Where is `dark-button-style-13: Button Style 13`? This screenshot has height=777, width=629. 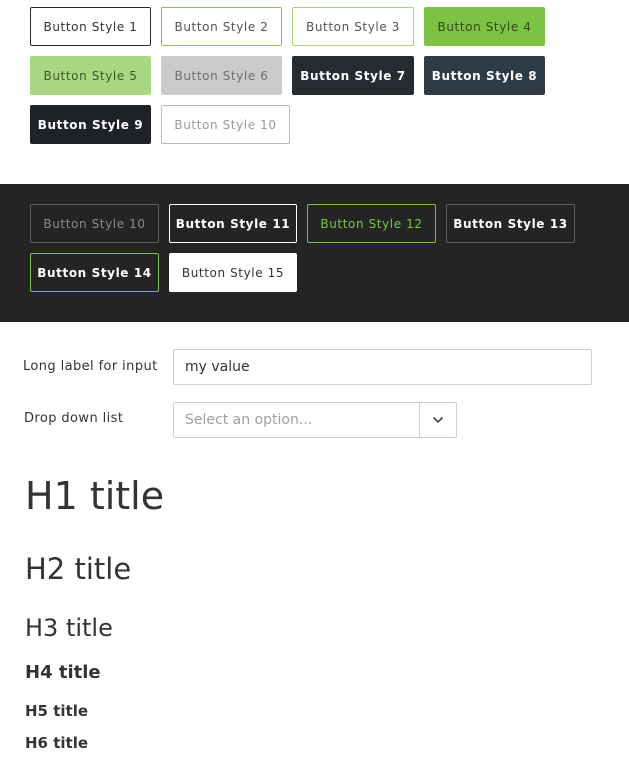
dark-button-style-13: Button Style 13 is located at coordinates (510, 223).